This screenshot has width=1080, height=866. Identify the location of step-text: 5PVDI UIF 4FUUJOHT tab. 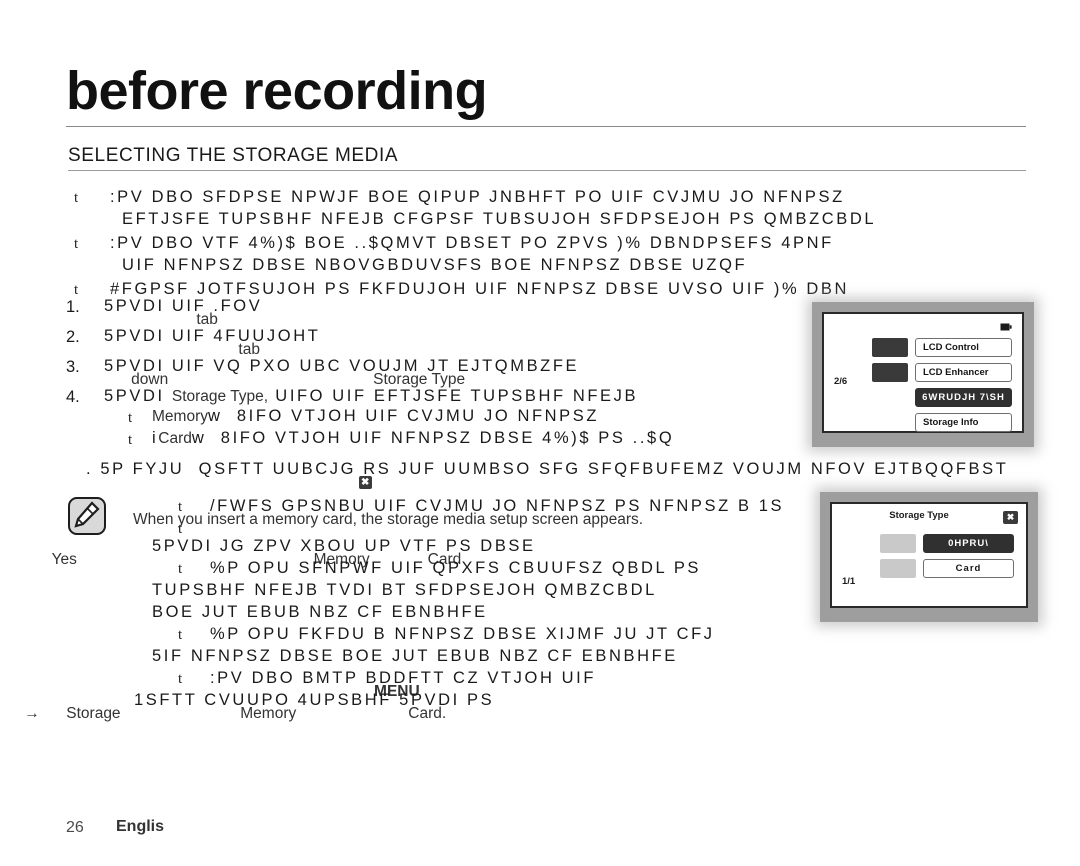
(212, 342).